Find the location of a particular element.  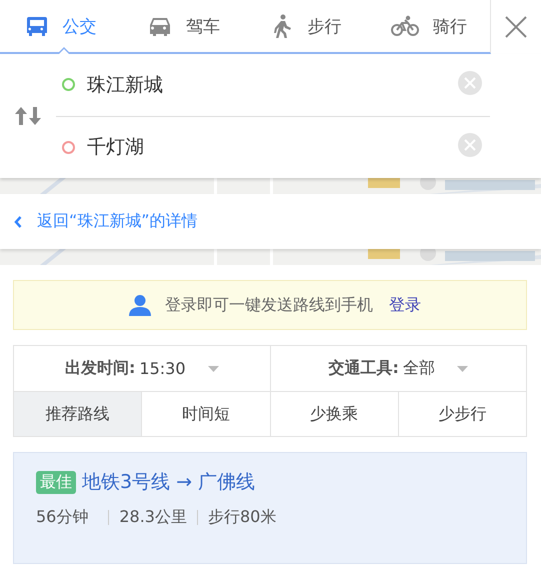

mode-tab: 驾车 is located at coordinates (183, 26).